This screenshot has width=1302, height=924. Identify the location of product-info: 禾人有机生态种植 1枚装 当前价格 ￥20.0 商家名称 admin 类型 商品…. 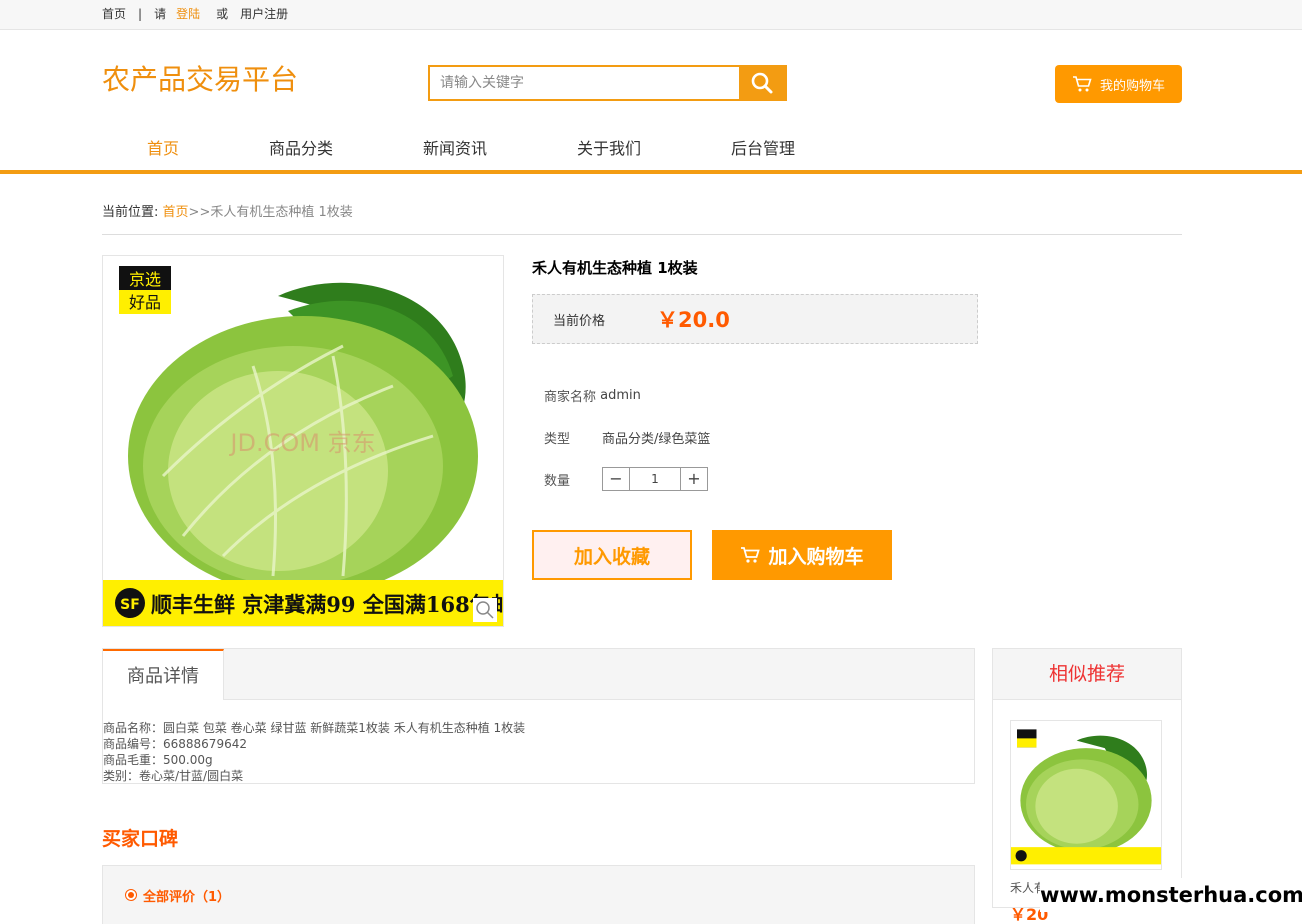
(755, 417).